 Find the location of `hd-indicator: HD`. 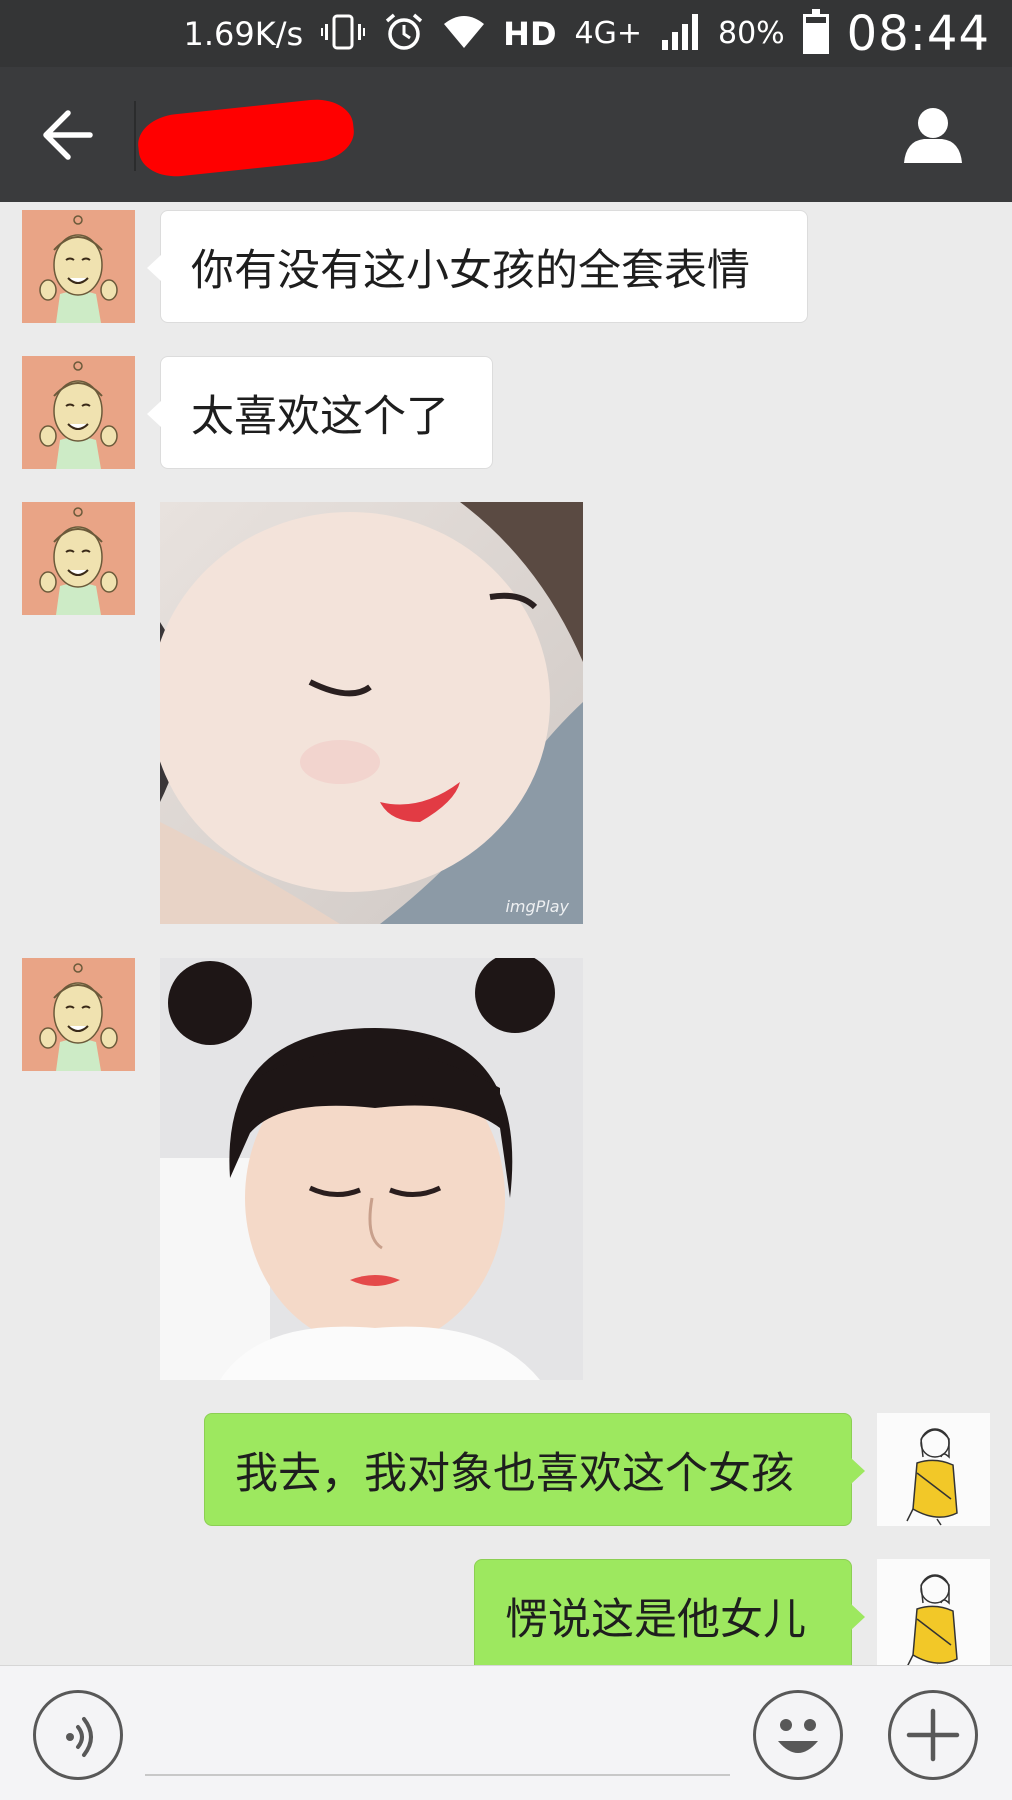

hd-indicator: HD is located at coordinates (530, 33).